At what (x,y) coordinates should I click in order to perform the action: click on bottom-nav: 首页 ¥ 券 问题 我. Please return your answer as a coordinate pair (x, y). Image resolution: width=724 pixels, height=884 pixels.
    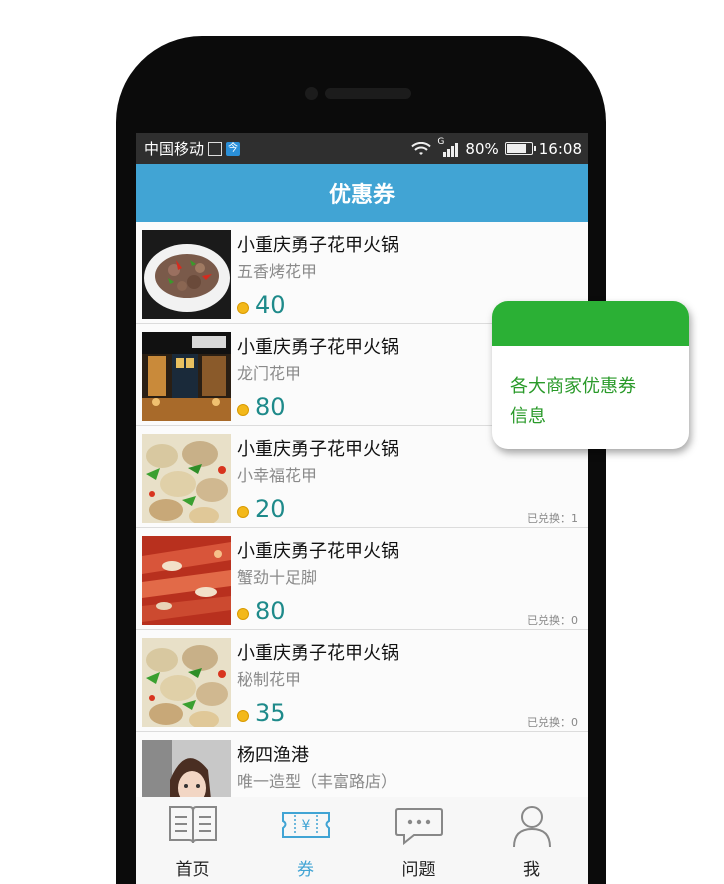
    Looking at the image, I should click on (362, 840).